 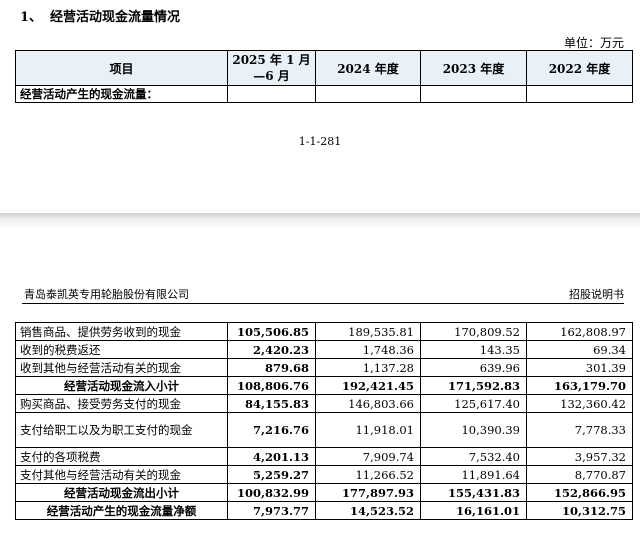 I want to click on value-2024: 1,748.36, so click(x=368, y=349).